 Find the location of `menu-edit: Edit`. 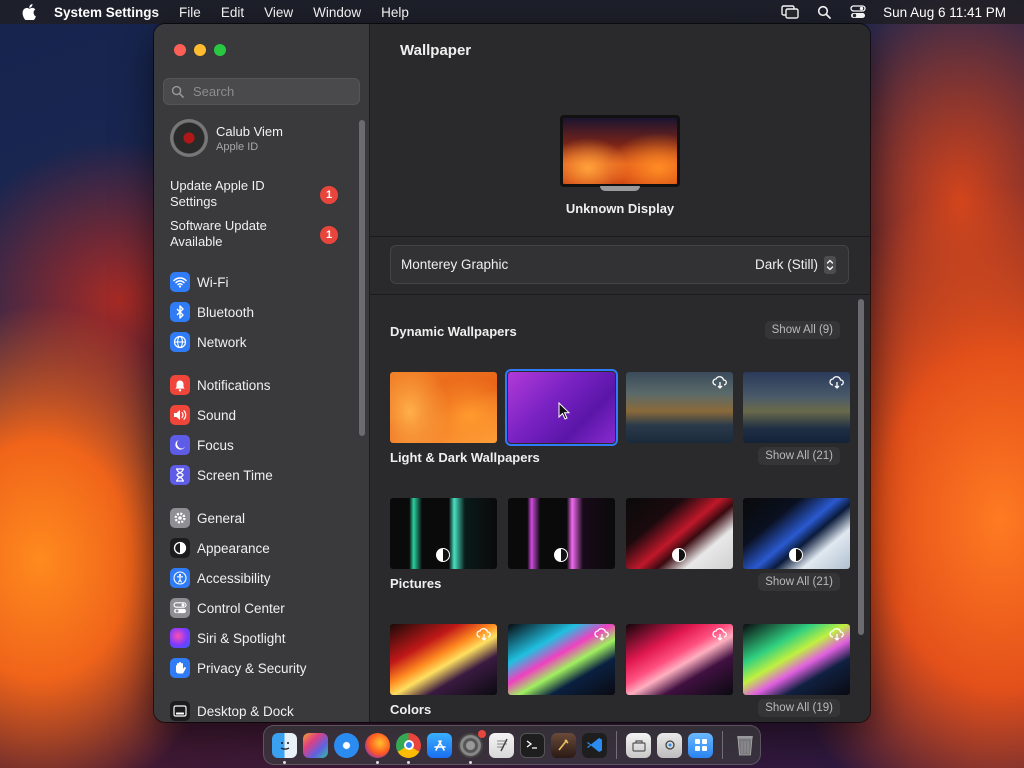

menu-edit: Edit is located at coordinates (232, 12).